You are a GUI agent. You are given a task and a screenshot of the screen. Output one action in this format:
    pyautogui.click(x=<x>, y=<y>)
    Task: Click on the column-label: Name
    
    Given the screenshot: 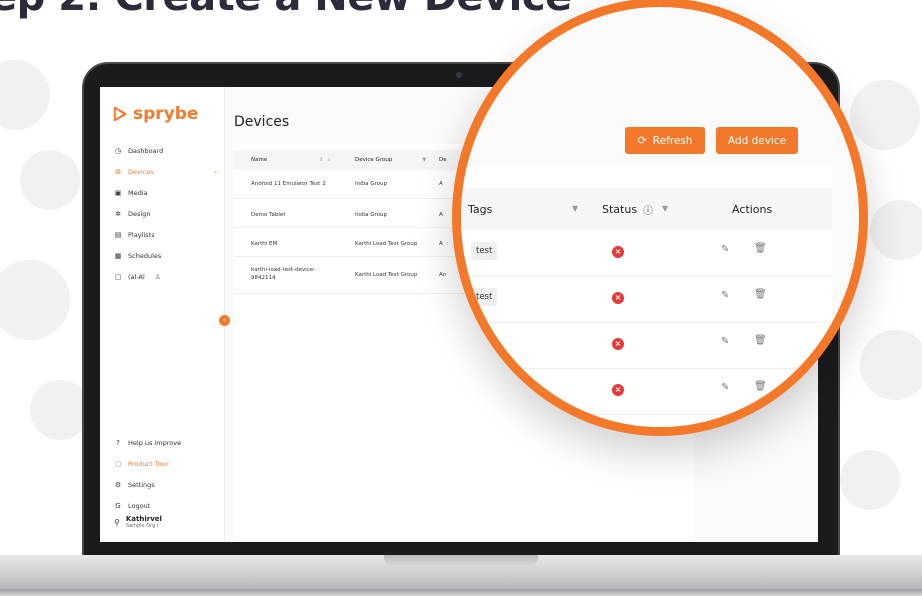 What is the action you would take?
    pyautogui.click(x=259, y=160)
    